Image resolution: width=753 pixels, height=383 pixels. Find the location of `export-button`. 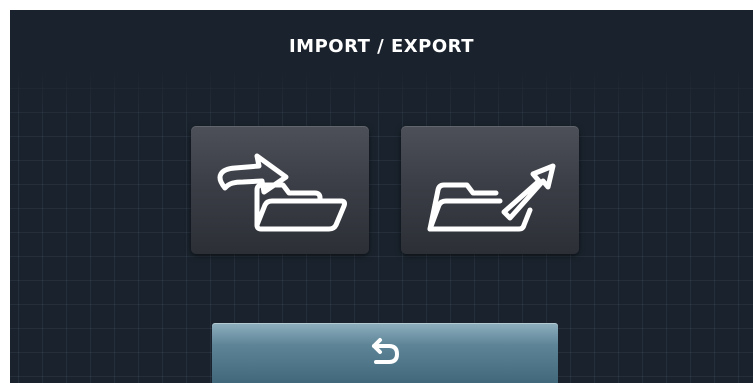

export-button is located at coordinates (490, 190).